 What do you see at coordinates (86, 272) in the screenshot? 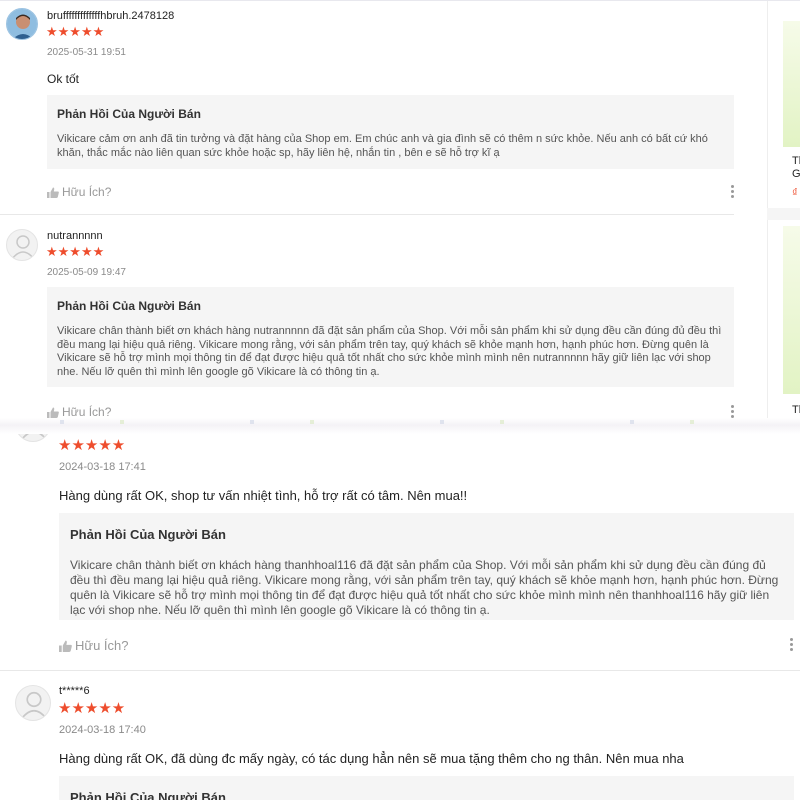
I see `review-date: 2025-05-09 19:47` at bounding box center [86, 272].